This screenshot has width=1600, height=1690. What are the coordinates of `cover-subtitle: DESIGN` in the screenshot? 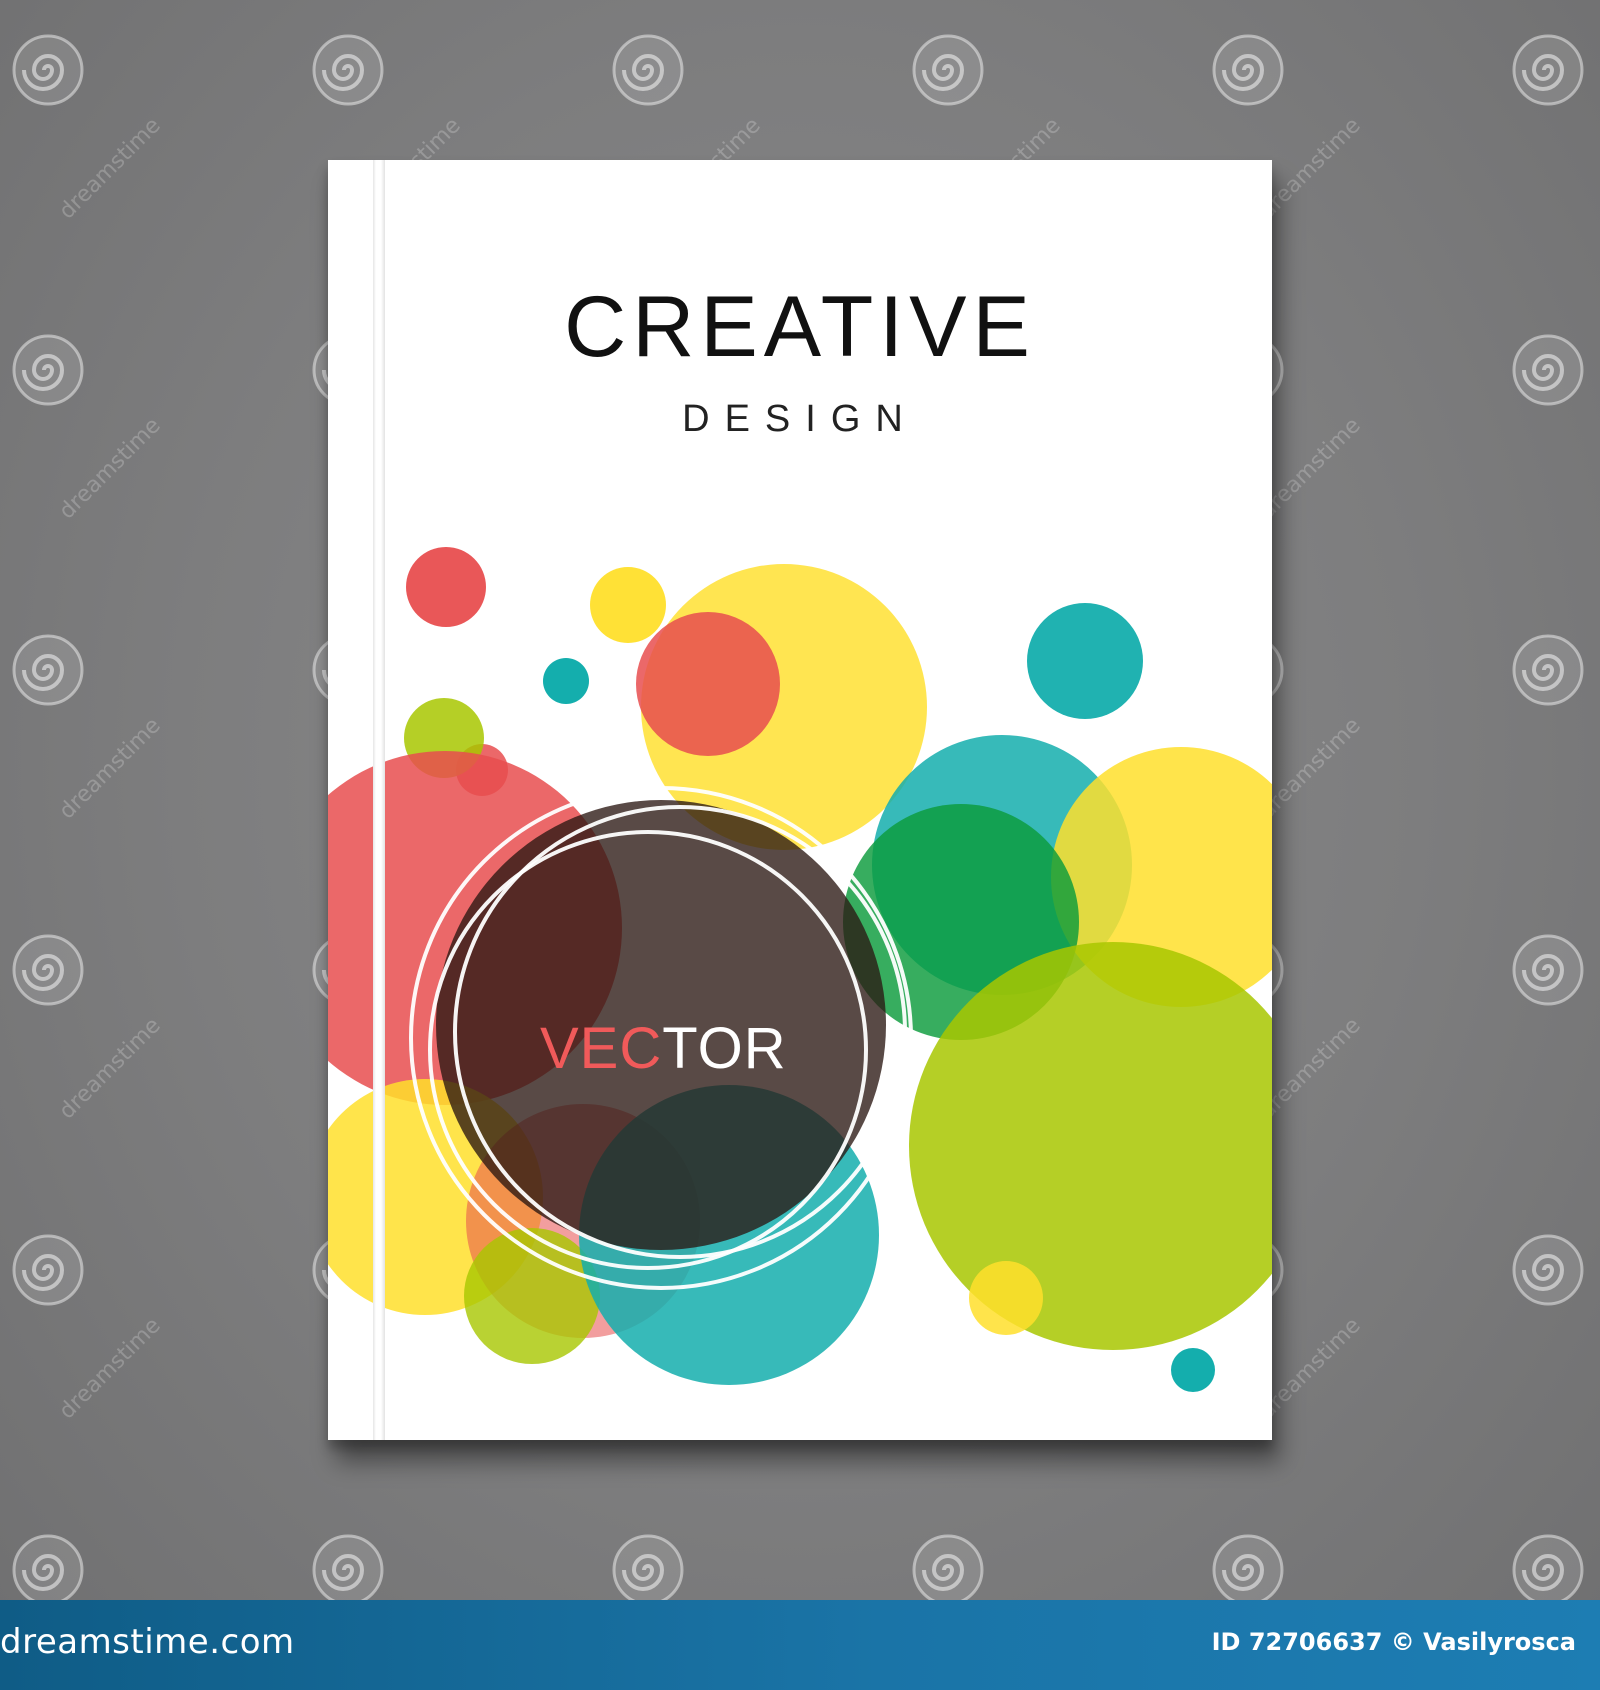 It's located at (800, 419).